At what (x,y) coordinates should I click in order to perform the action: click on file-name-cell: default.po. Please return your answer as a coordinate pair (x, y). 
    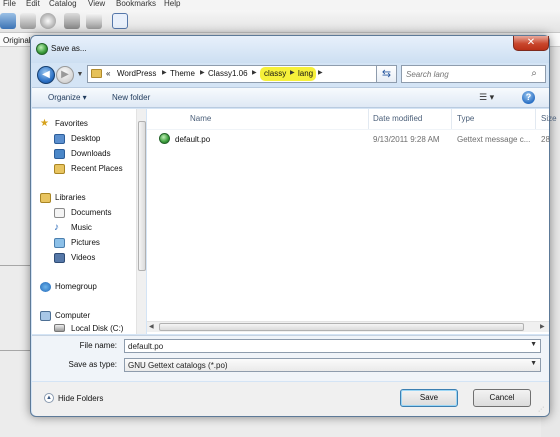
    Looking at the image, I should click on (192, 139).